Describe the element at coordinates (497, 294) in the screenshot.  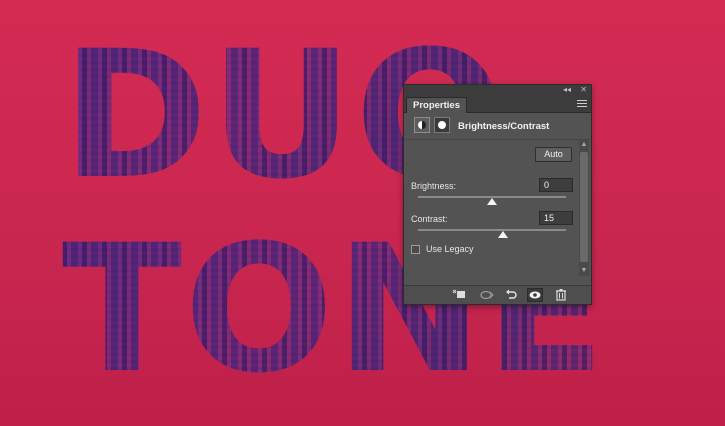
I see `panel-footer` at that location.